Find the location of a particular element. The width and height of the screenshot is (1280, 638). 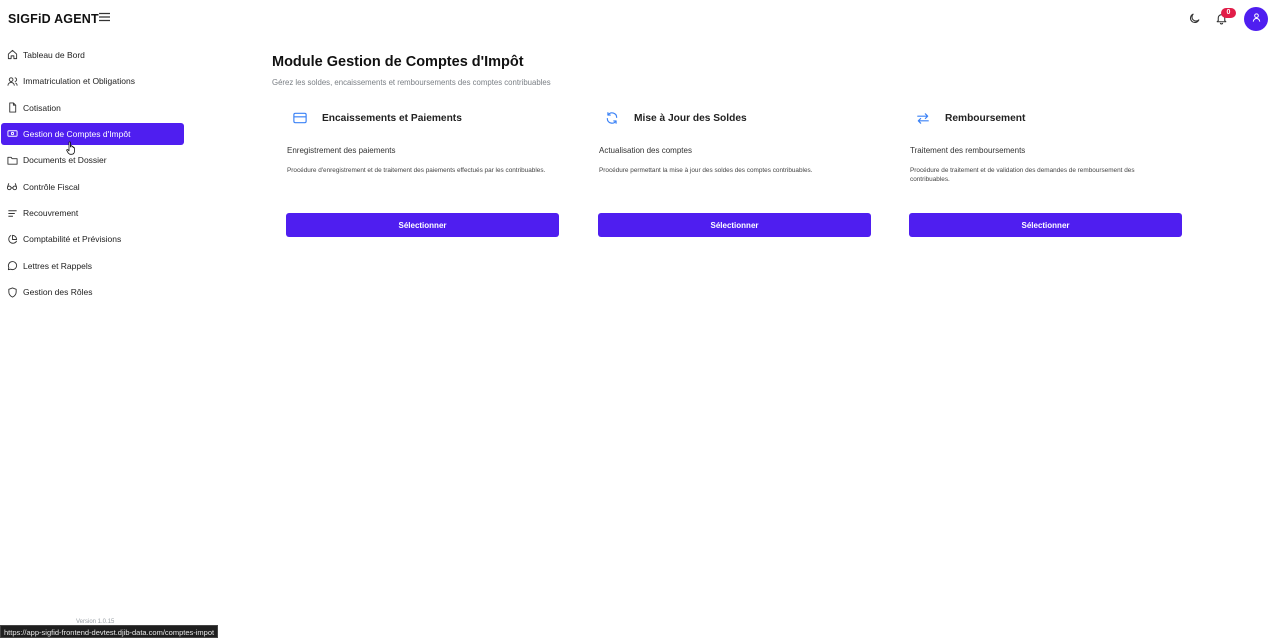

app-brand: SIGFiD AGENT is located at coordinates (53, 19).